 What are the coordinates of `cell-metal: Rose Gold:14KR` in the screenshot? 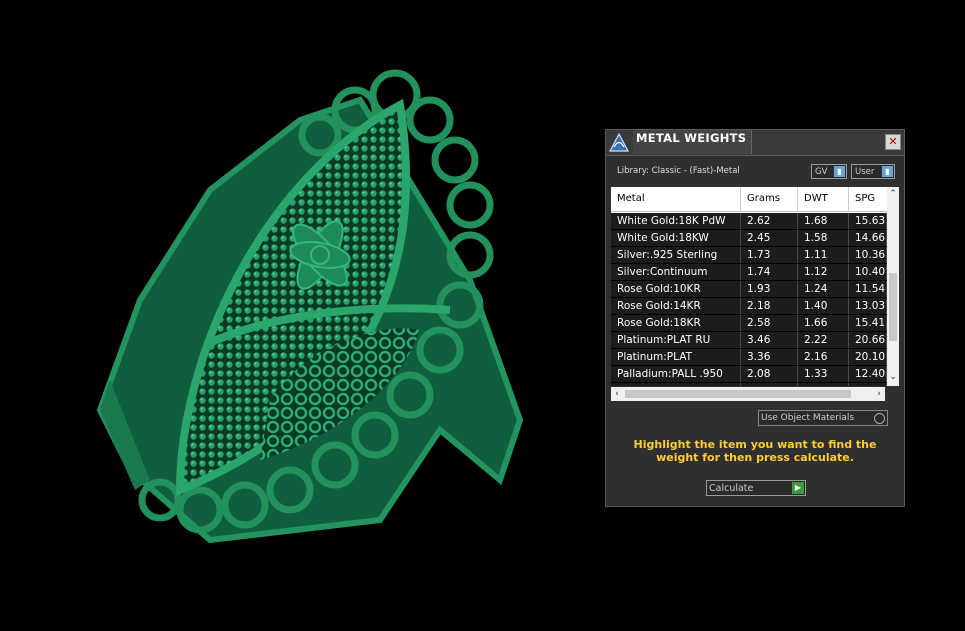 It's located at (676, 306).